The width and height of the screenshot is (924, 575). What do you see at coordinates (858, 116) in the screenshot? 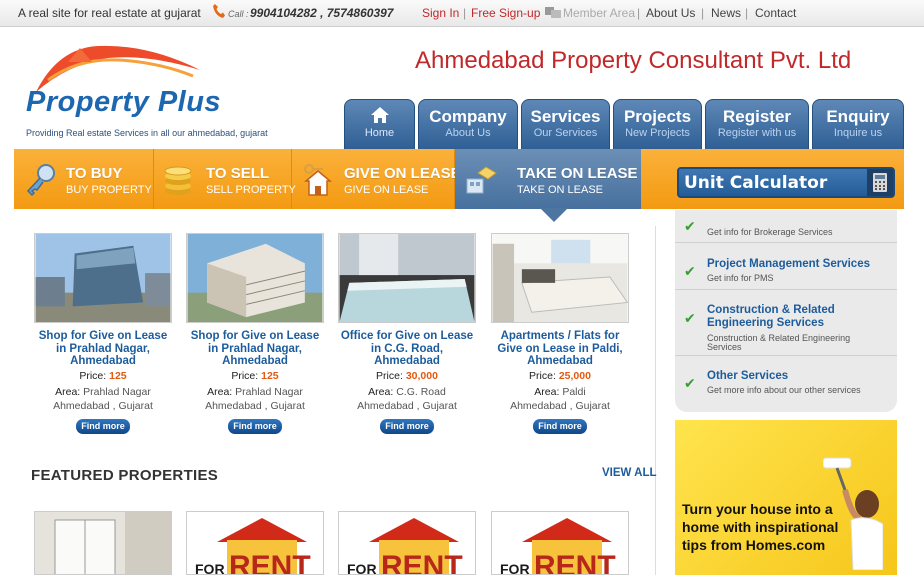
I see `nav-tab-title: Enquiry` at bounding box center [858, 116].